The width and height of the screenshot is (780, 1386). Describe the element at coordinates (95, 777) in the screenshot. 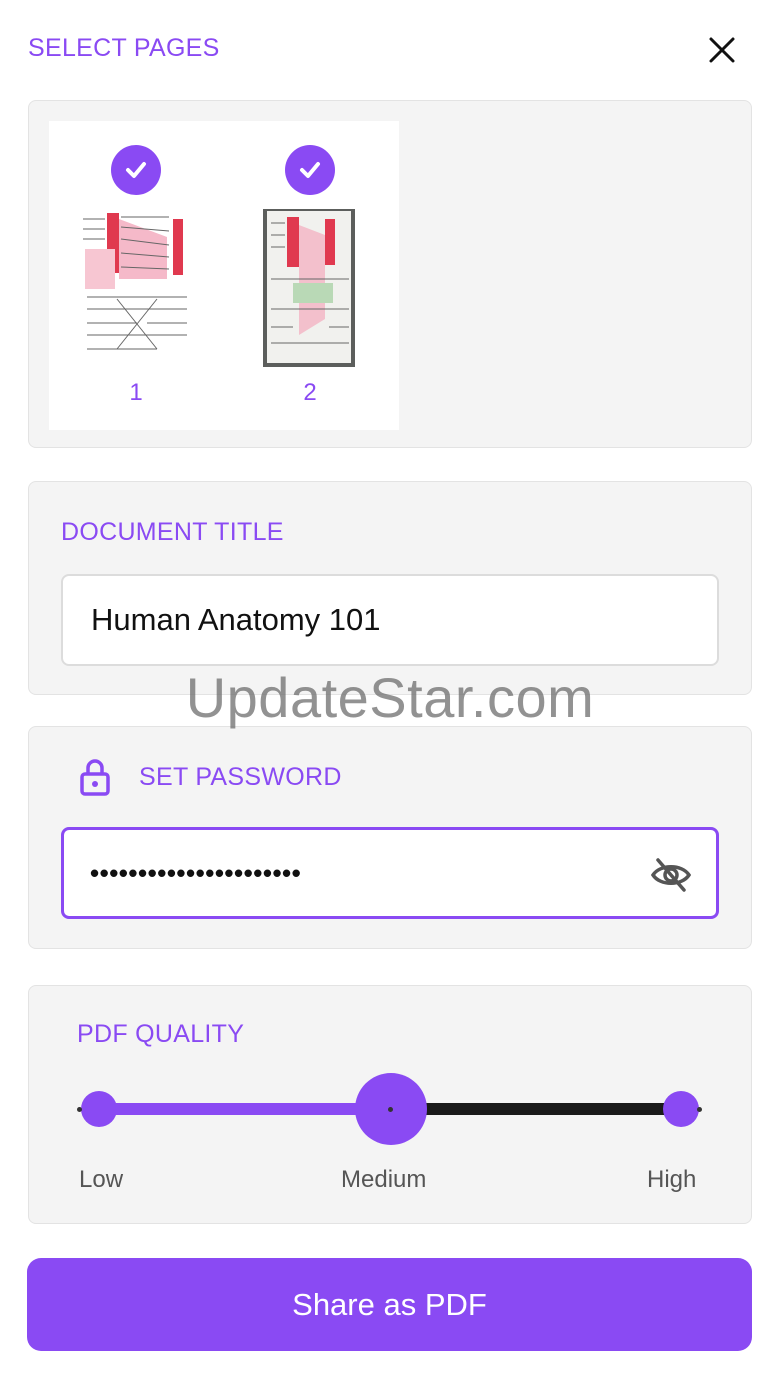

I see `lock-icon` at that location.